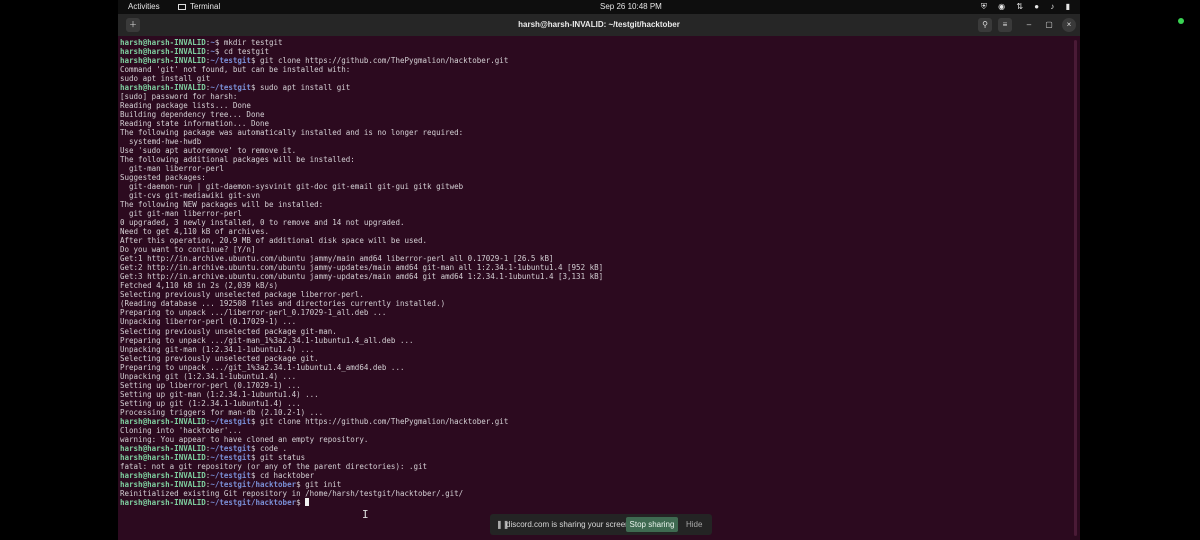  What do you see at coordinates (195, 232) in the screenshot?
I see `output-line: Need to get 4,110 kB of archives.` at bounding box center [195, 232].